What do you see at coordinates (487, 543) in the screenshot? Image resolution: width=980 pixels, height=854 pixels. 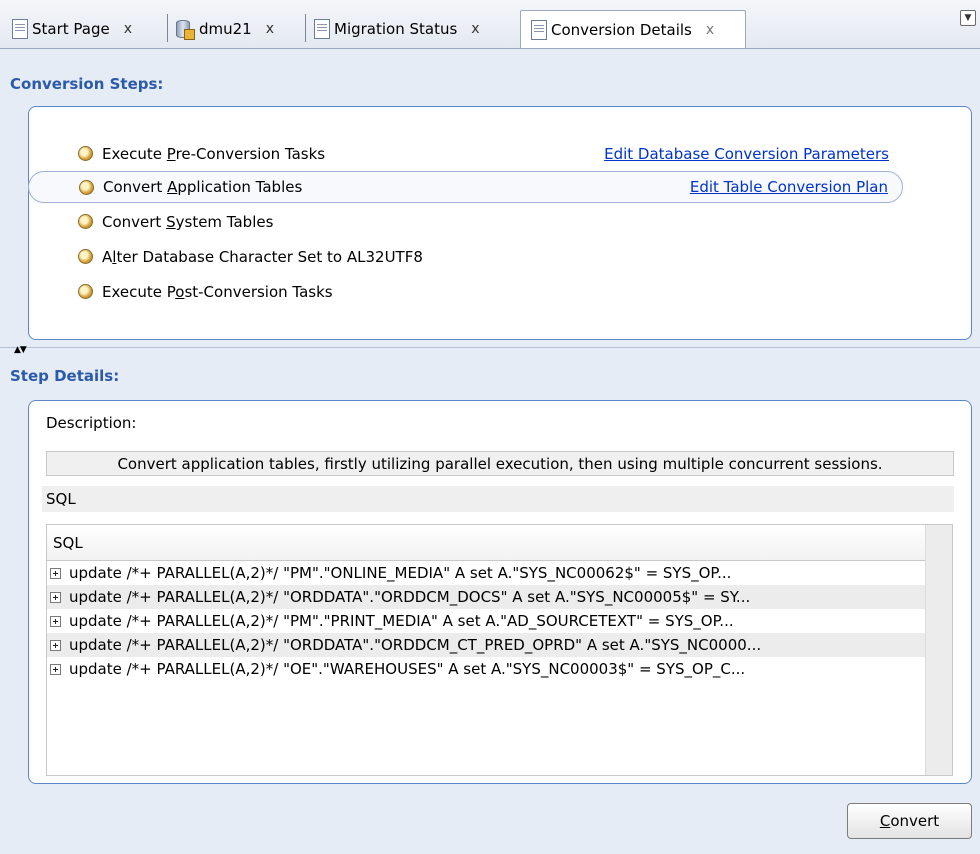 I see `sql-column-header: SQL` at bounding box center [487, 543].